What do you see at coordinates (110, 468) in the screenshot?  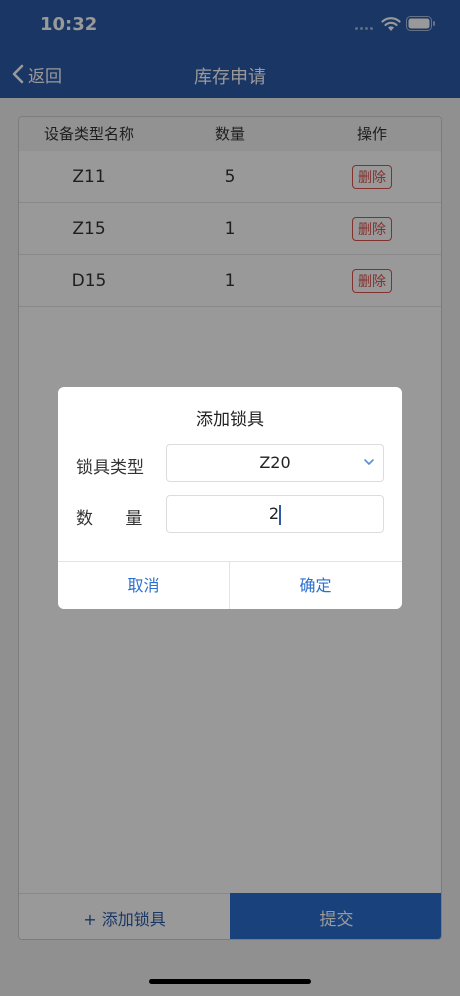 I see `lock-type-label: 锁具类型` at bounding box center [110, 468].